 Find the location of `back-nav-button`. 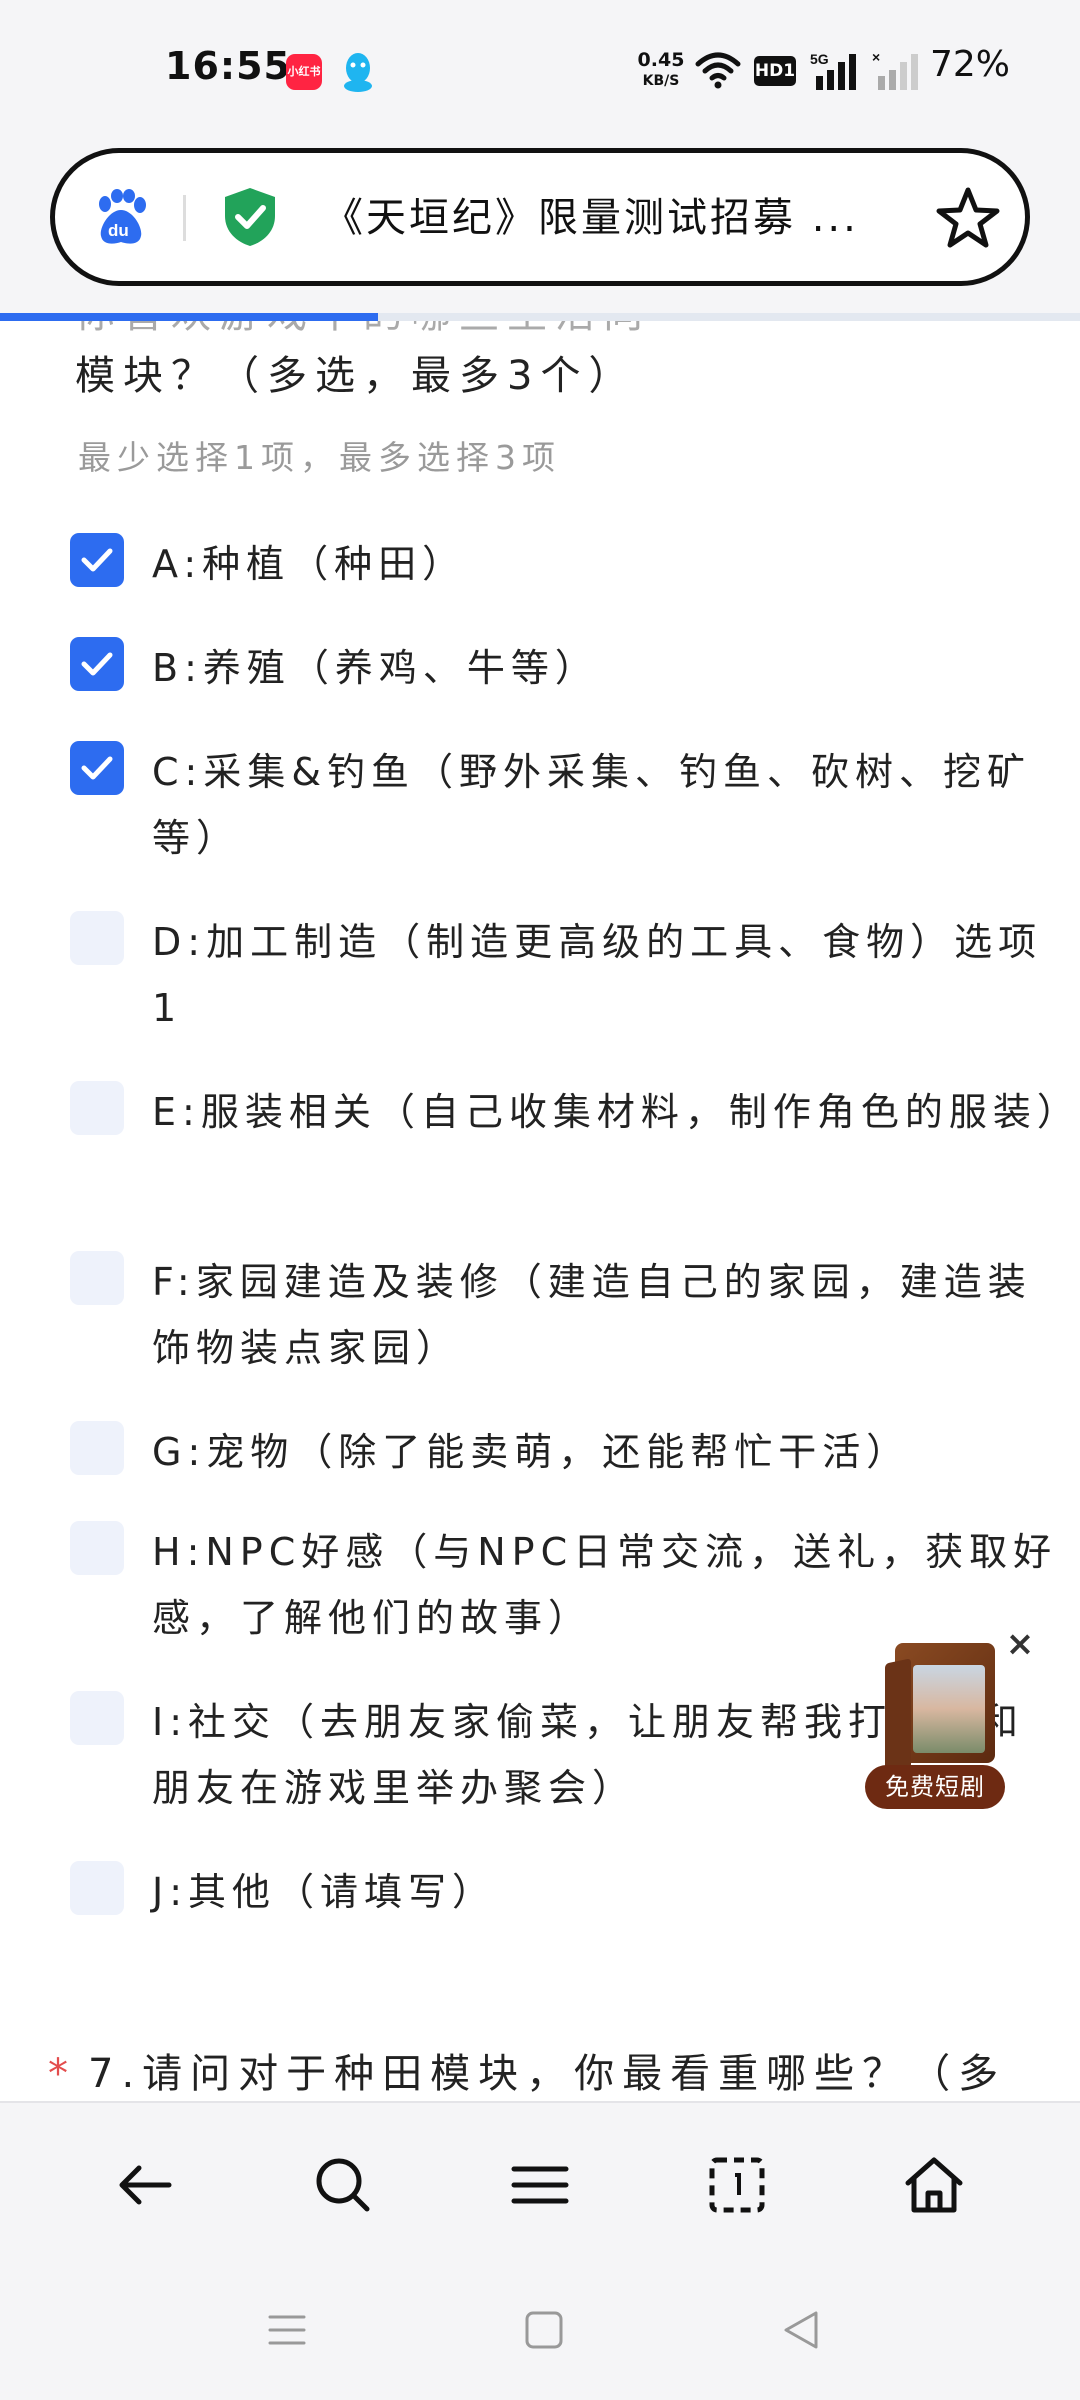

back-nav-button is located at coordinates (801, 2330).